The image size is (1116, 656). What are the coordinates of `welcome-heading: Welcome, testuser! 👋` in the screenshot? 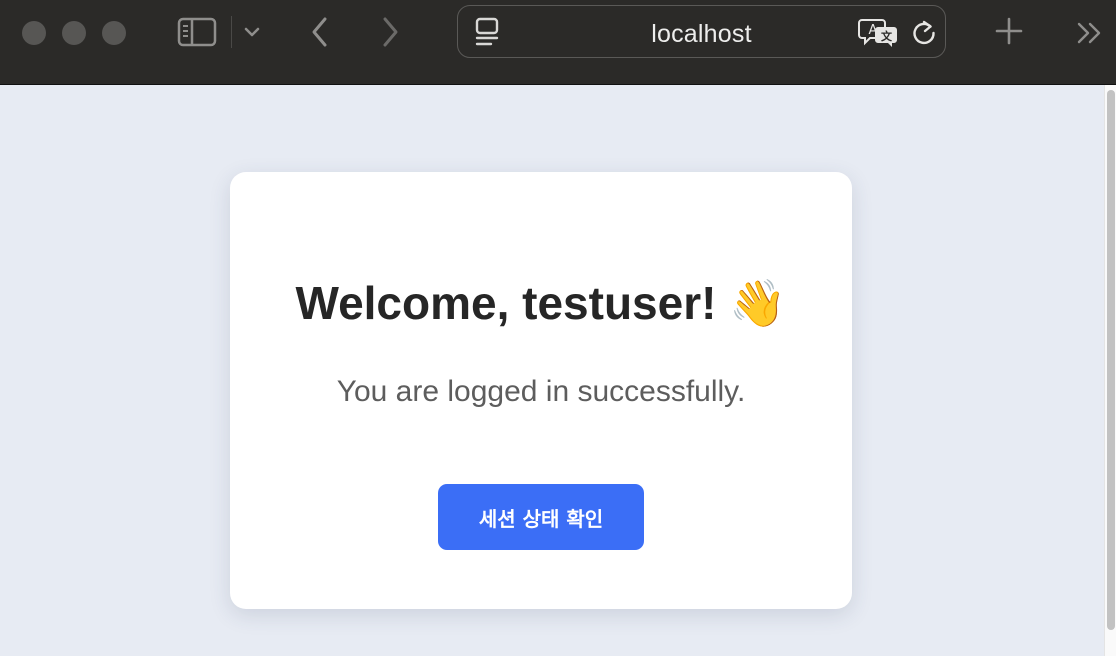 It's located at (541, 303).